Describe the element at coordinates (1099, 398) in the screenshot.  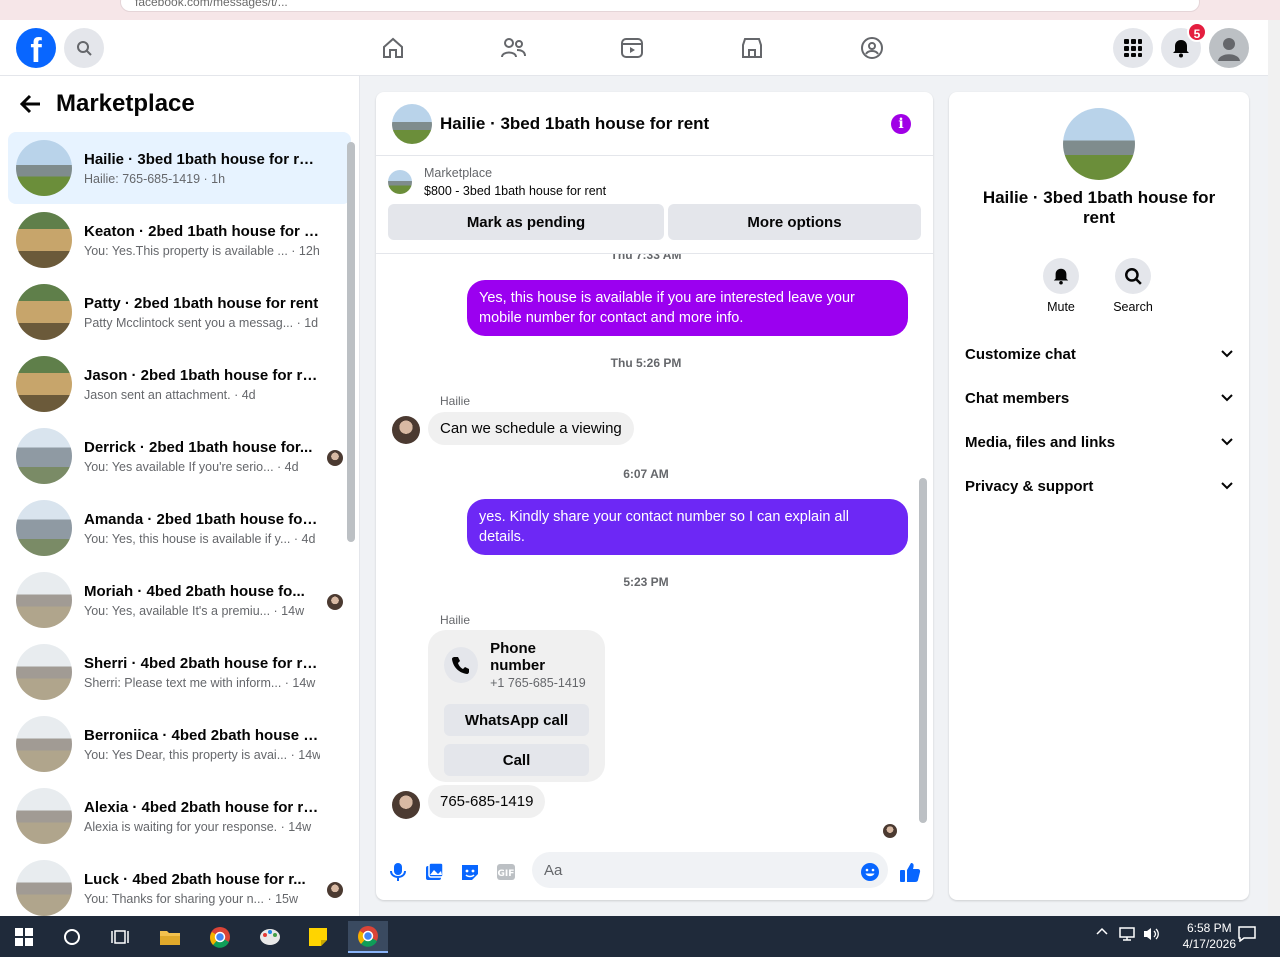
I see `section-chat-members: Chat members` at that location.